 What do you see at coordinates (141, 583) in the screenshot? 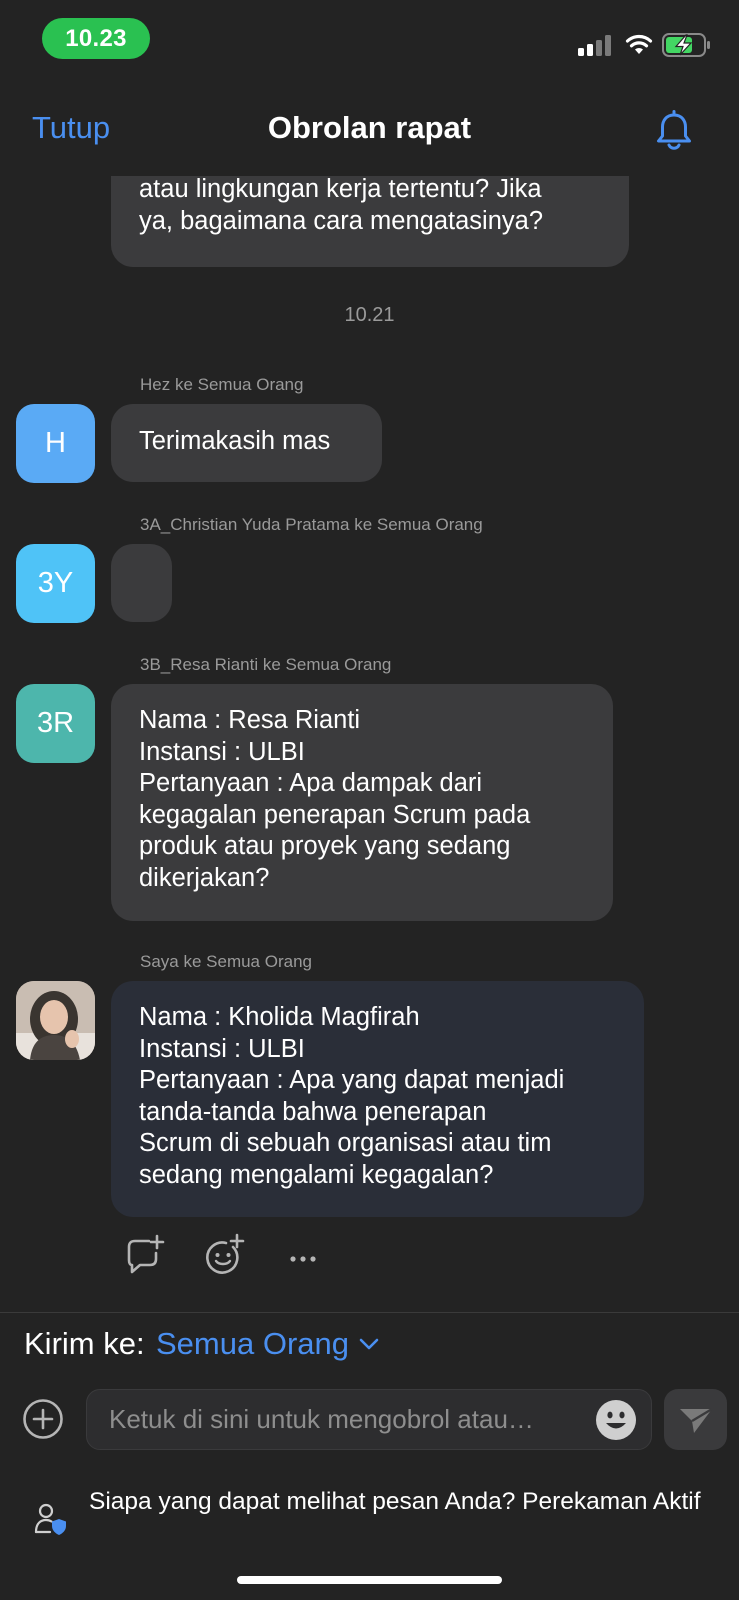
I see `message-bubble-empty` at bounding box center [141, 583].